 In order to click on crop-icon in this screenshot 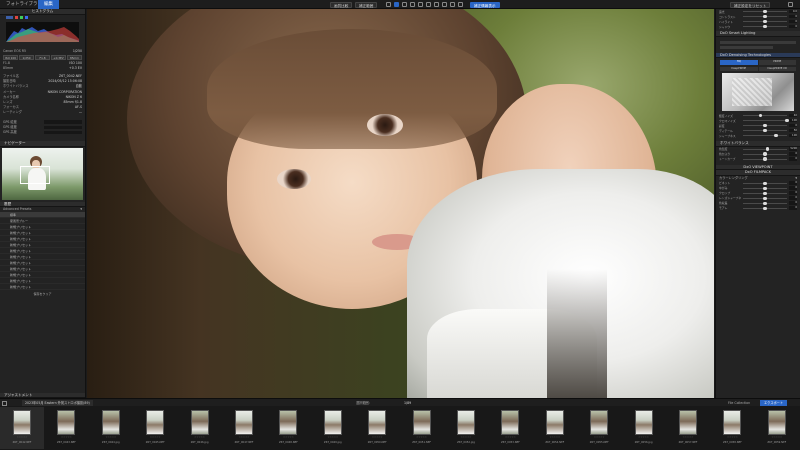, I will do `click(388, 4)`.